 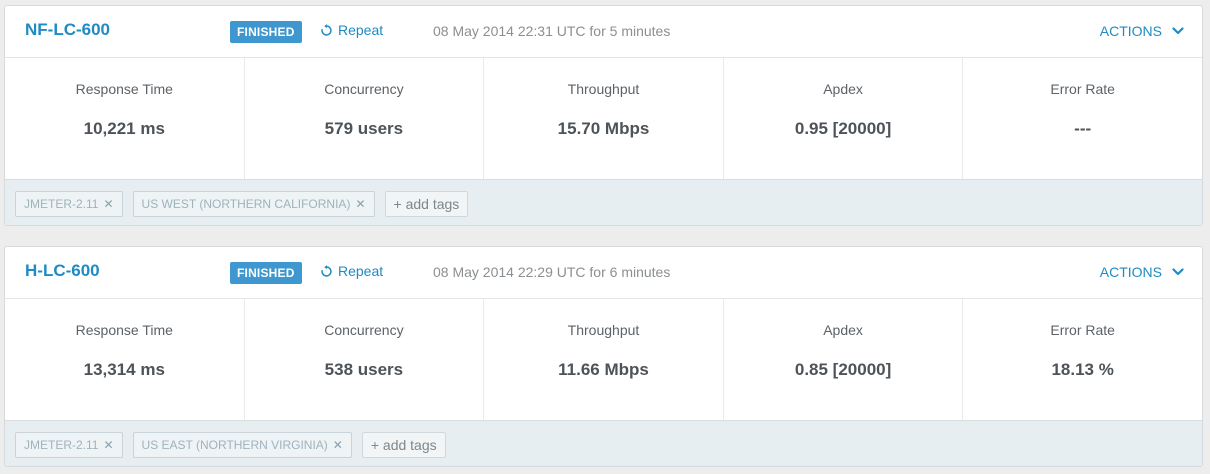 What do you see at coordinates (234, 444) in the screenshot?
I see `tag-label: US EAST (NORTHERN VIRGINIA)` at bounding box center [234, 444].